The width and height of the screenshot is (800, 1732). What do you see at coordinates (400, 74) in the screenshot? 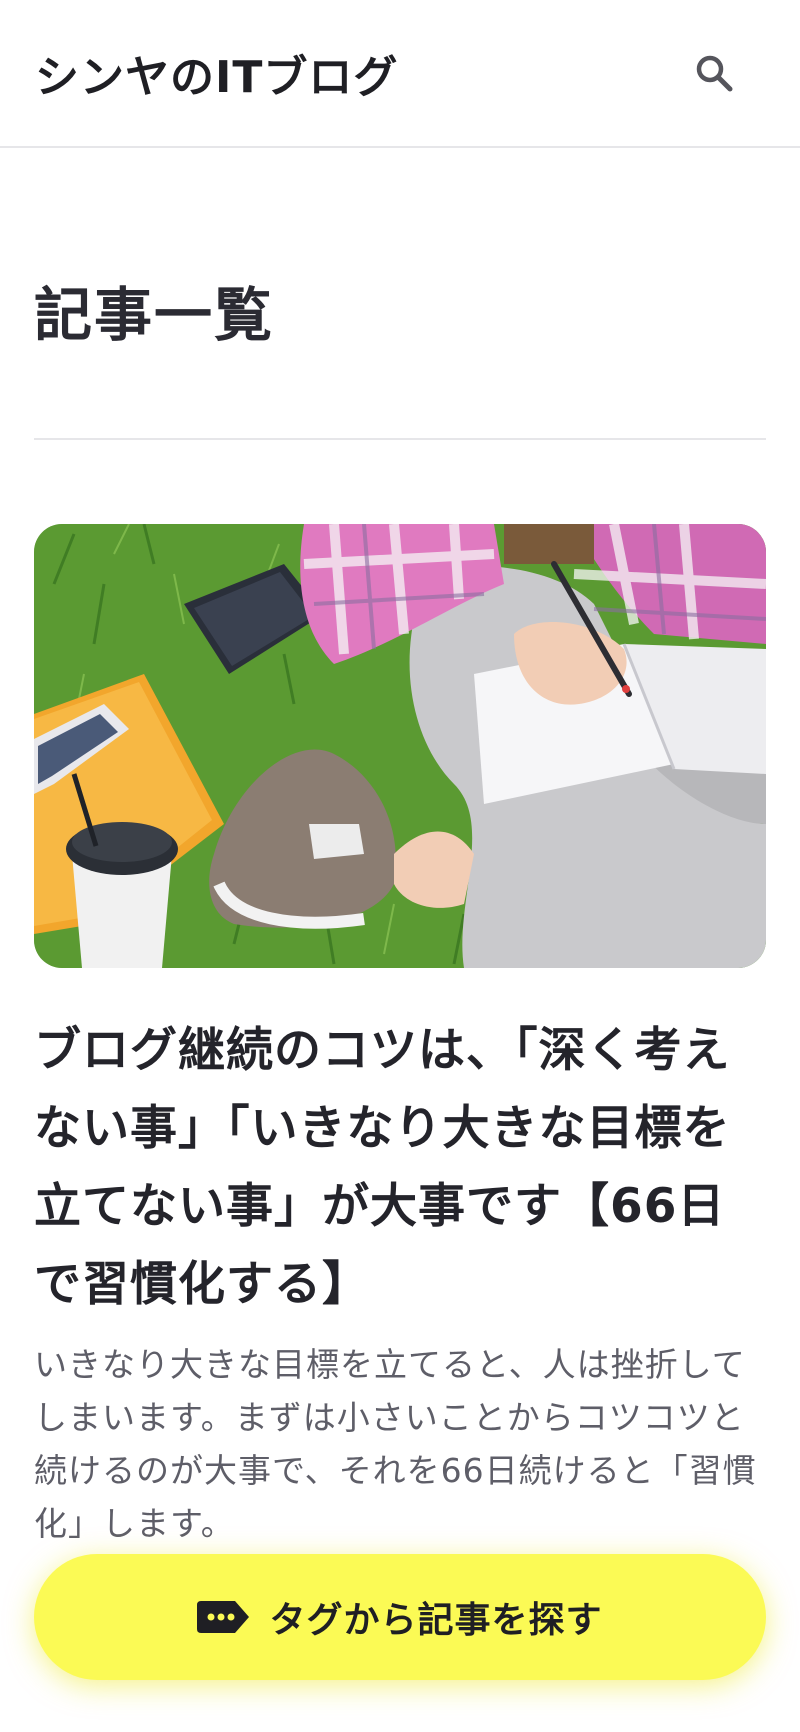
I see `site-header: シンヤのITブログ` at bounding box center [400, 74].